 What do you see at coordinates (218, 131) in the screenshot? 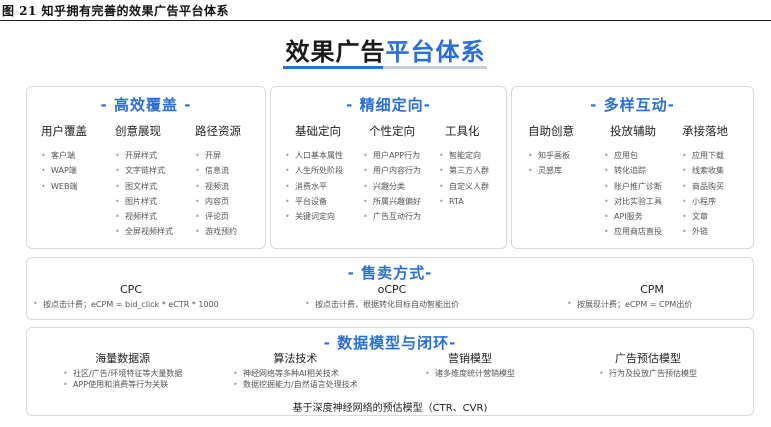
I see `column-header: 路径资源` at bounding box center [218, 131].